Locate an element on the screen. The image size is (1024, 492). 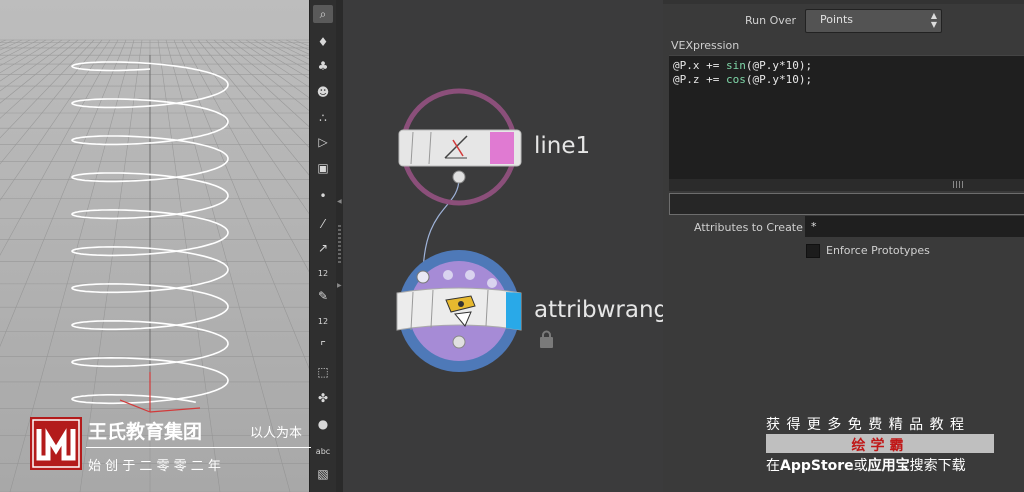
code-line-1: @P.x += sin(@P.y*10); is located at coordinates (743, 65).